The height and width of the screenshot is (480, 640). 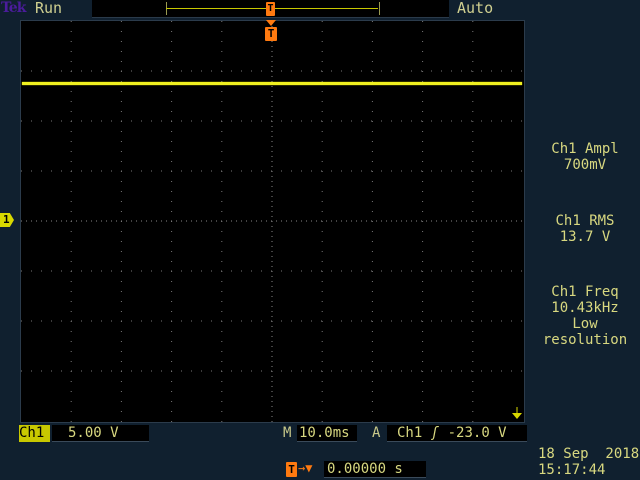 I want to click on acquisition-status: Run, so click(x=49, y=8).